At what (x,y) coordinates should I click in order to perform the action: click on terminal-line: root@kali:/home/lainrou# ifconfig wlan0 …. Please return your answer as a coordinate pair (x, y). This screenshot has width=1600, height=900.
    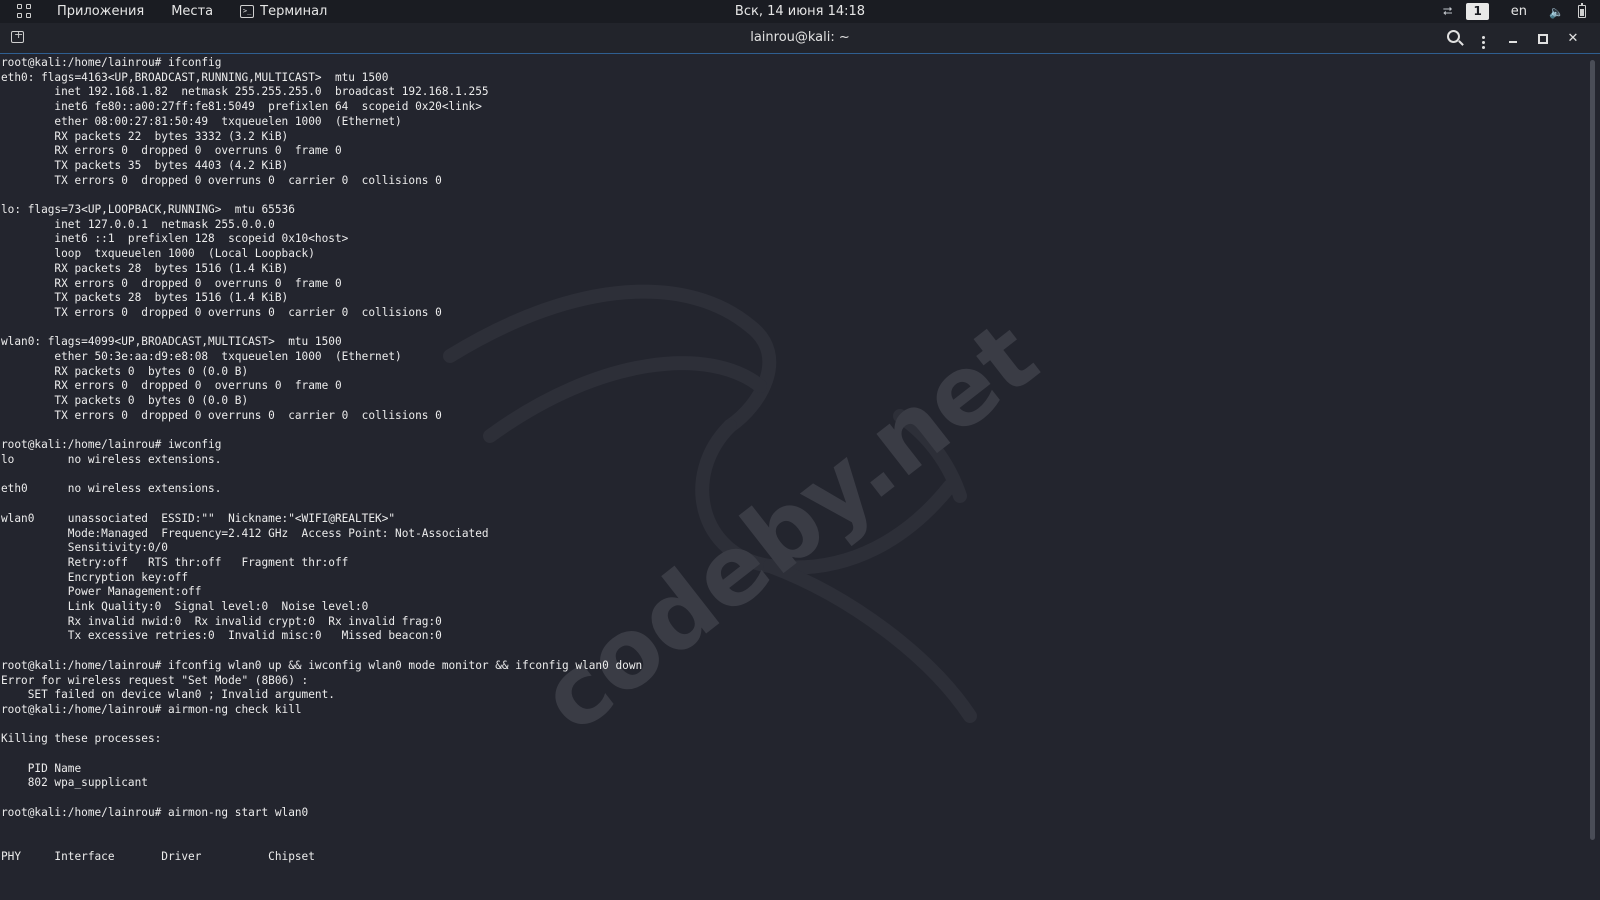
    Looking at the image, I should click on (322, 665).